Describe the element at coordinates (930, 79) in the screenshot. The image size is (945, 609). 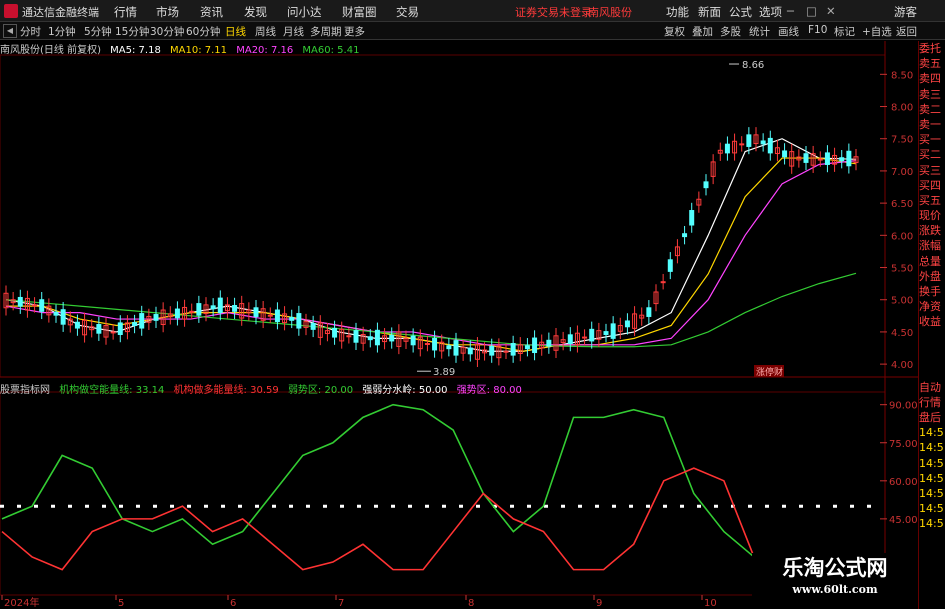
I see `side-panel-item: 卖四` at that location.